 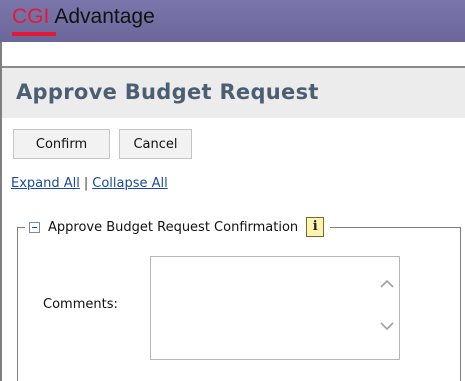 What do you see at coordinates (104, 16) in the screenshot?
I see `brand-name: Advantage` at bounding box center [104, 16].